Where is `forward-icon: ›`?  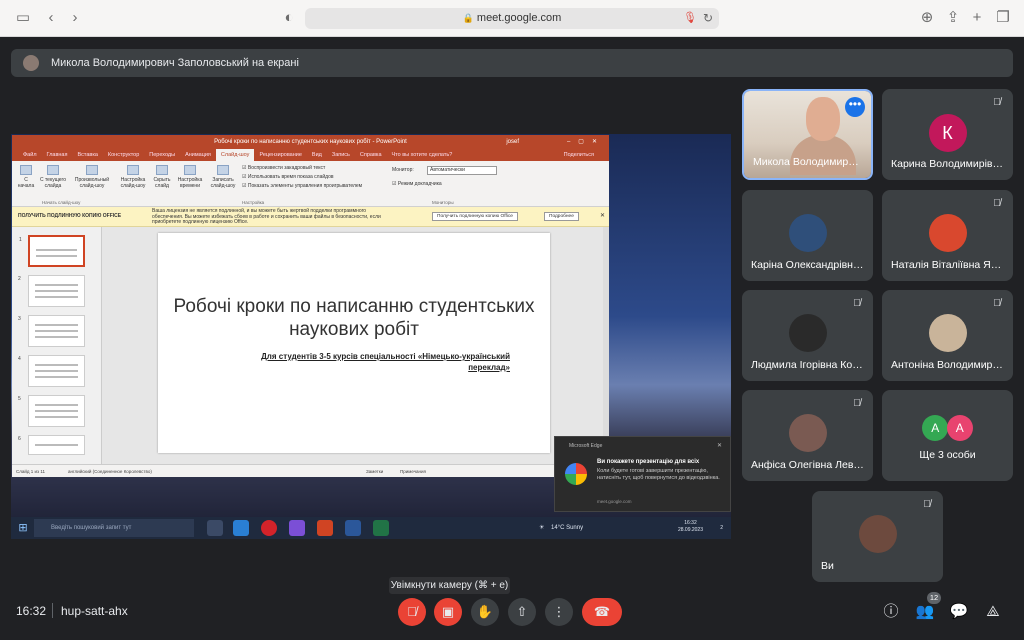 forward-icon: › is located at coordinates (75, 18).